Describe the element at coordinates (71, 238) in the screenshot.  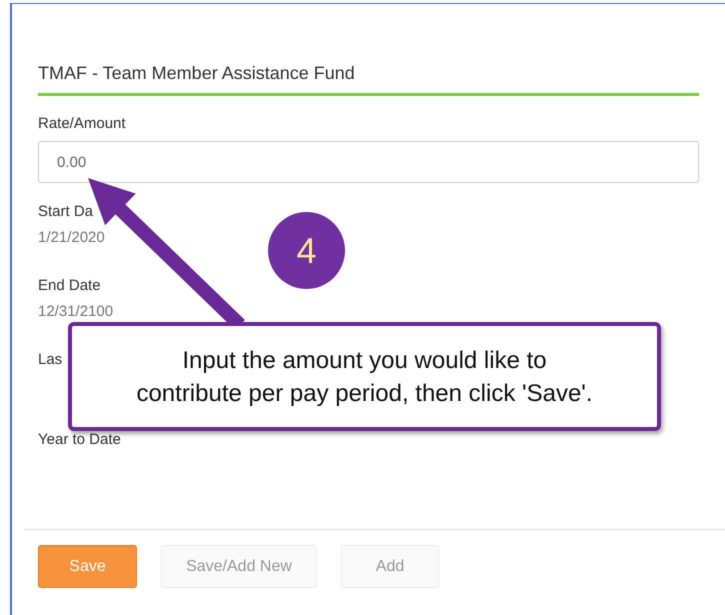
I see `field-value: 1/21/2020` at that location.